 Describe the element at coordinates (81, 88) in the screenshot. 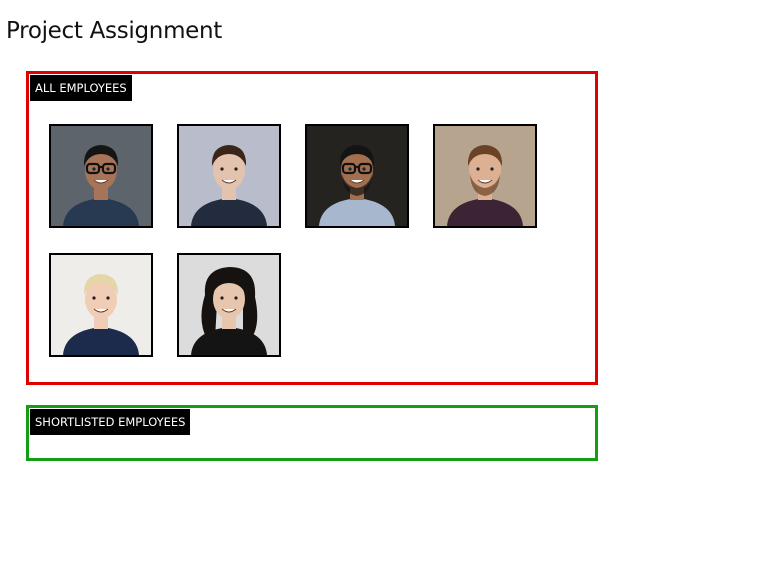

I see `all-employees-label: ALL EMPLOYEES` at that location.